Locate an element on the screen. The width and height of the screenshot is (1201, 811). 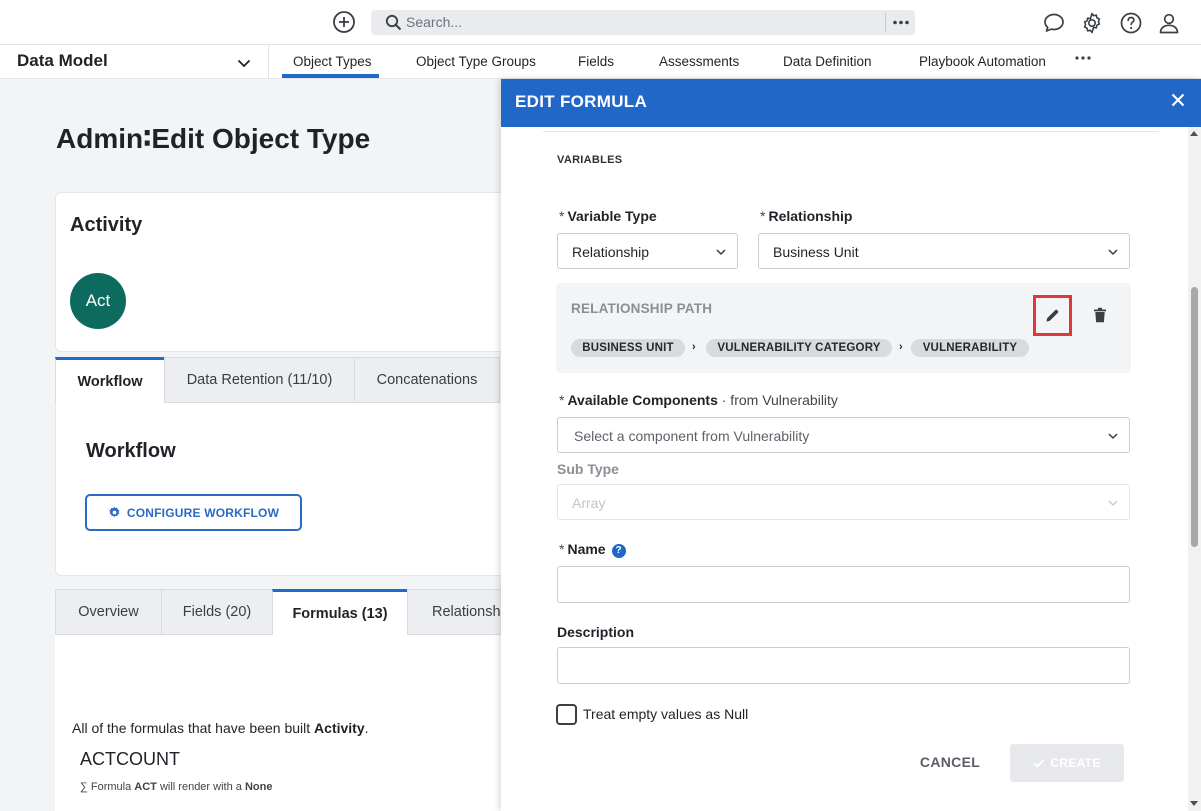
nav-tab-fields: Fields is located at coordinates (596, 61).